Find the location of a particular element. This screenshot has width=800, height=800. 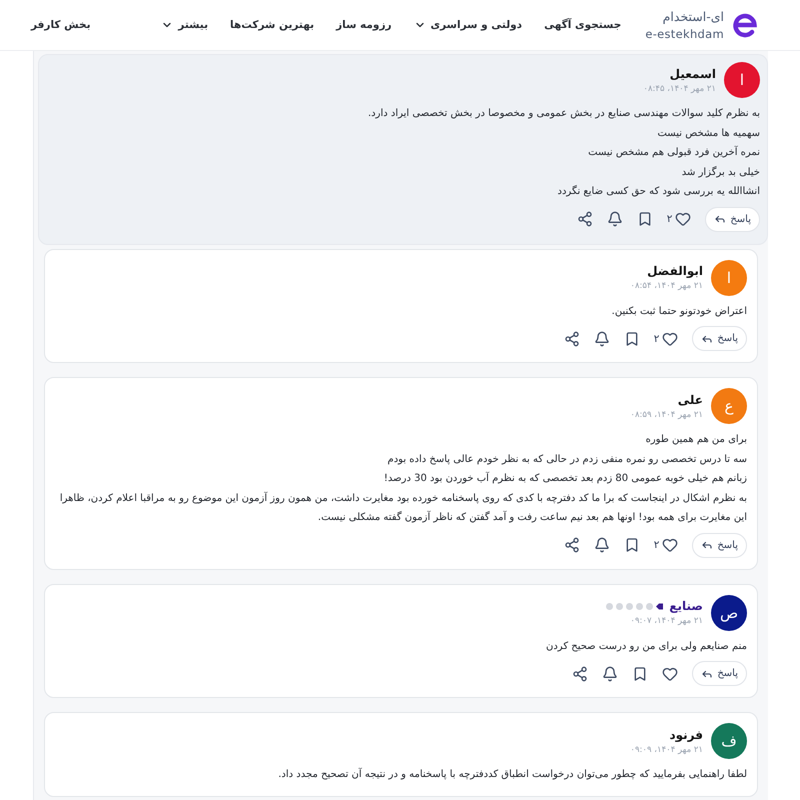

commenter-name: صنایع is located at coordinates (686, 606).